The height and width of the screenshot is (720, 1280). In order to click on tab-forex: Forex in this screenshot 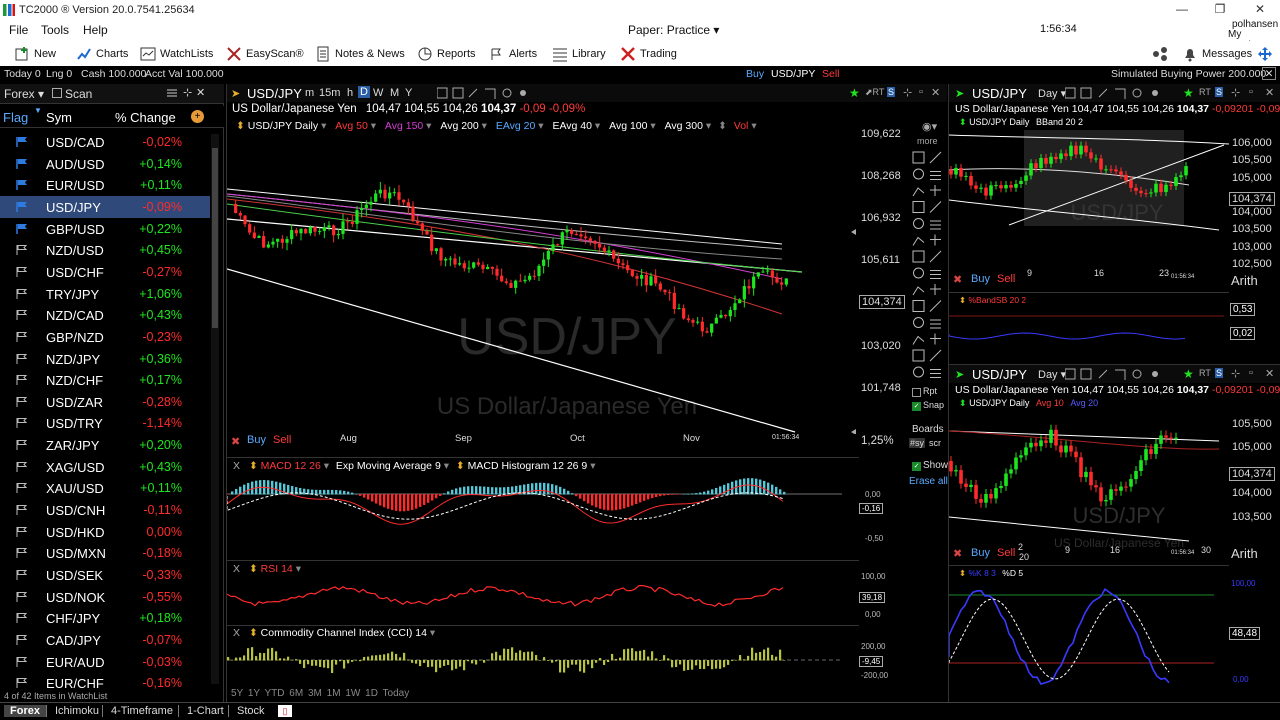, I will do `click(25, 711)`.